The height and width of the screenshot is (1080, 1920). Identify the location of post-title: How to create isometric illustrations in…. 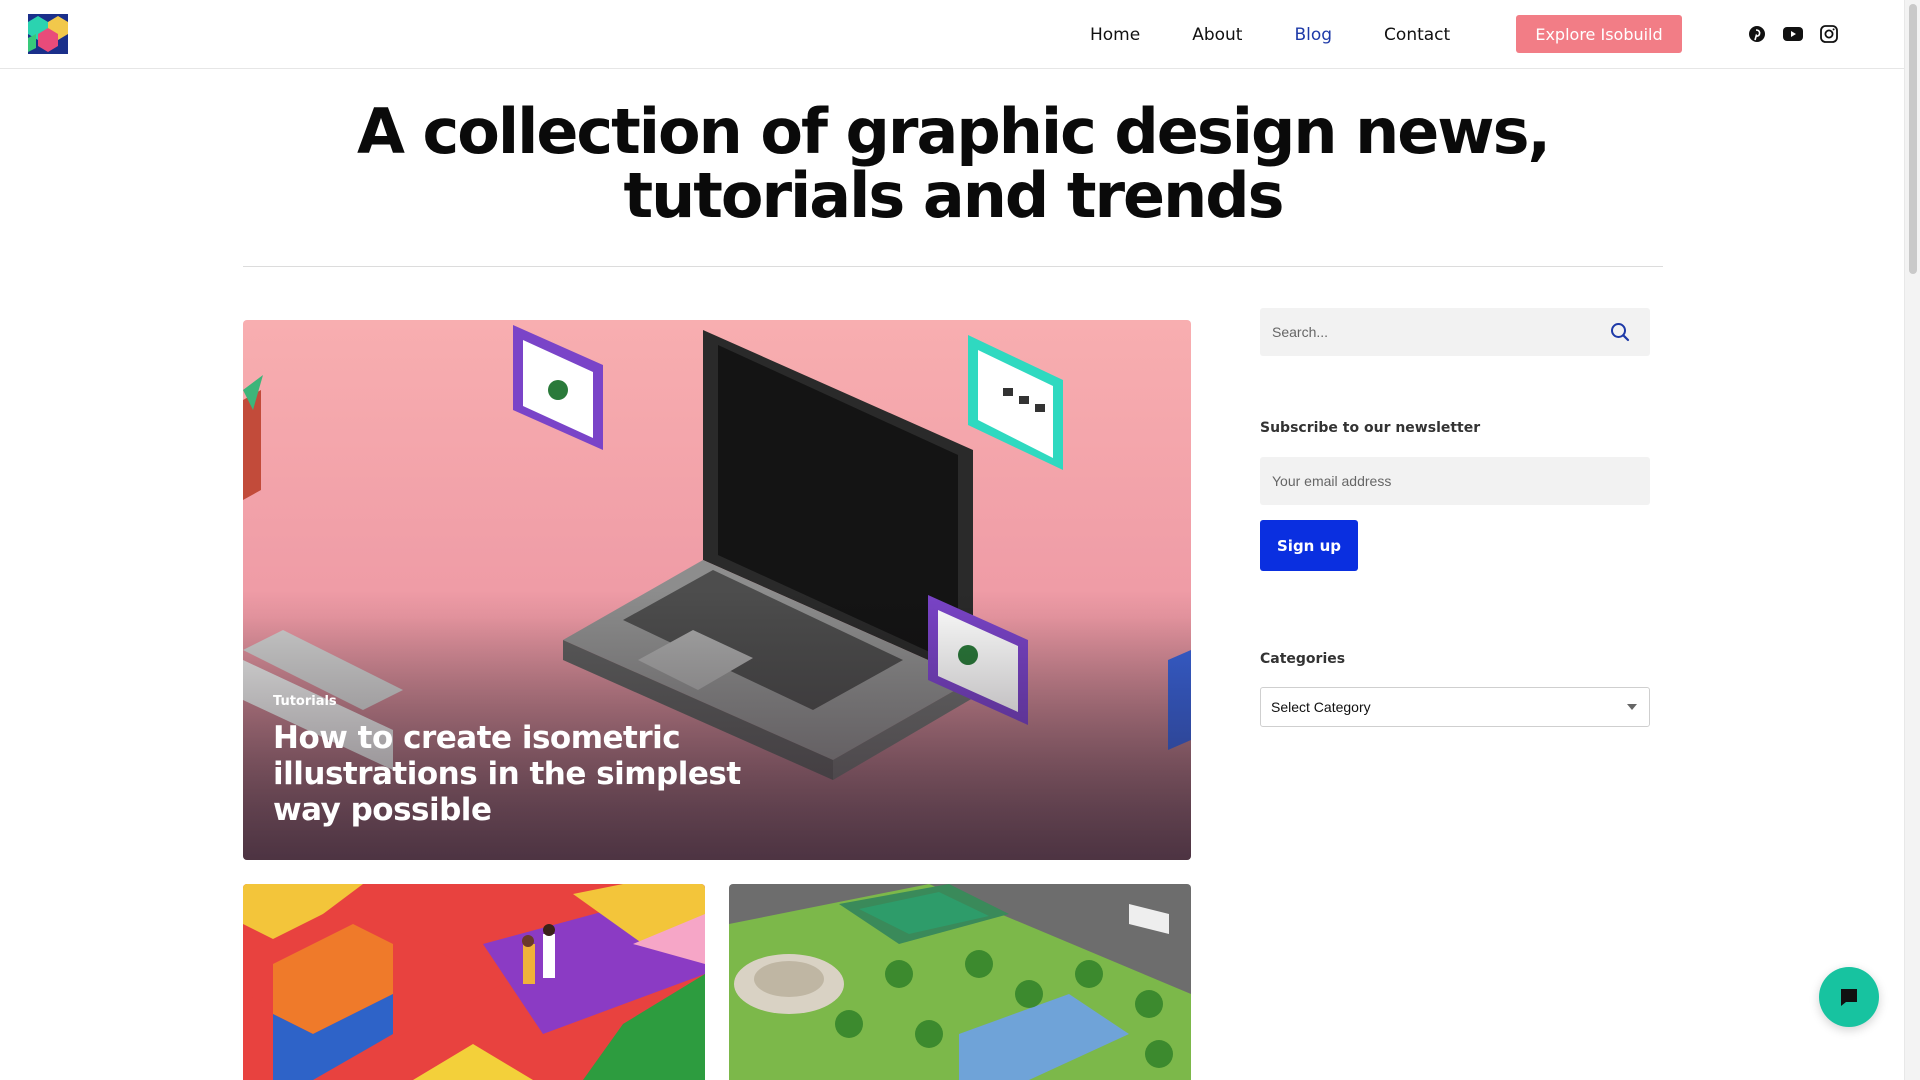
(543, 774).